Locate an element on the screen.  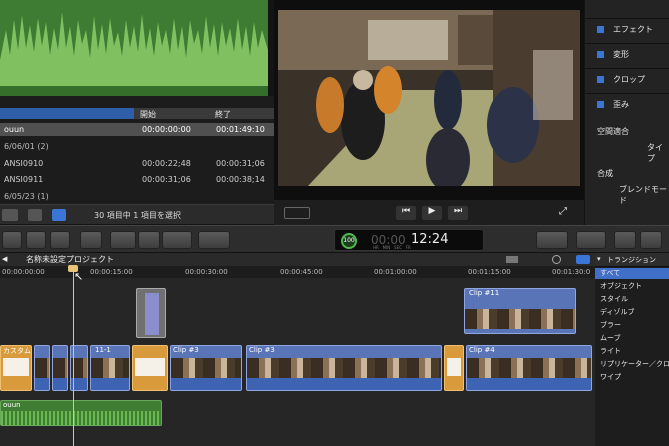
category-label: ワイプ is located at coordinates (610, 377).